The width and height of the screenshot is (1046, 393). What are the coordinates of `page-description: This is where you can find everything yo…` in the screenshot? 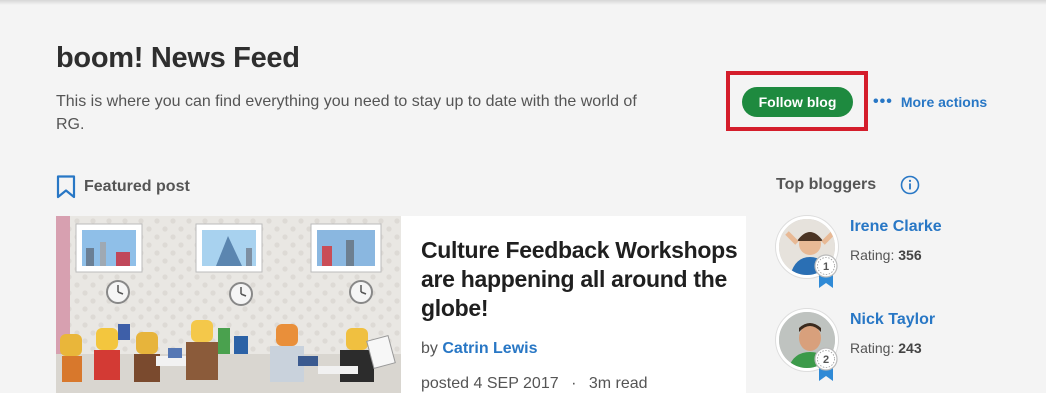 It's located at (346, 113).